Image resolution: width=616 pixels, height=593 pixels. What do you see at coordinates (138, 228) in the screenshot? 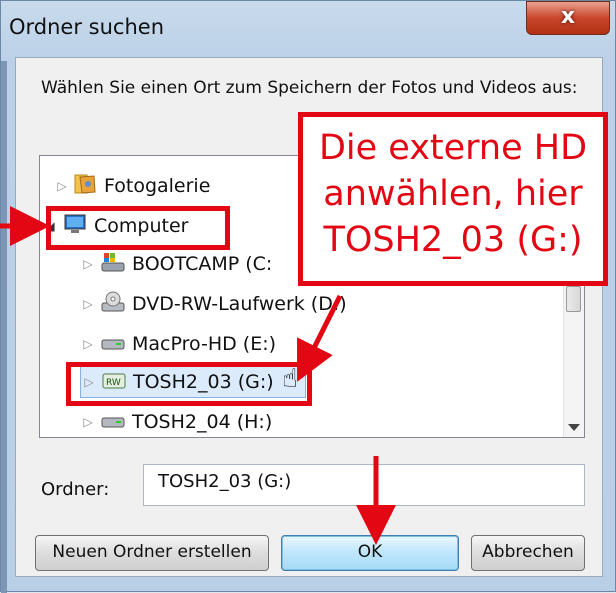
I see `highlight-computer` at bounding box center [138, 228].